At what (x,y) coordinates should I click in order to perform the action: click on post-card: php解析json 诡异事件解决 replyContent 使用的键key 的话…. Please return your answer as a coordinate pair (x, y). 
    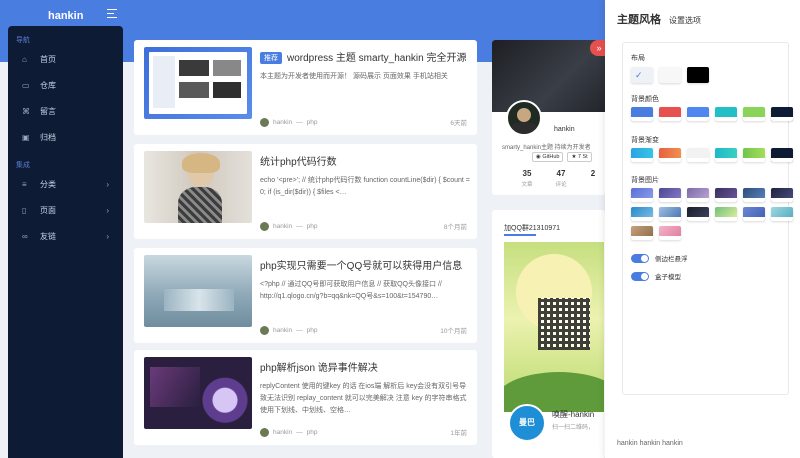
    Looking at the image, I should click on (305, 397).